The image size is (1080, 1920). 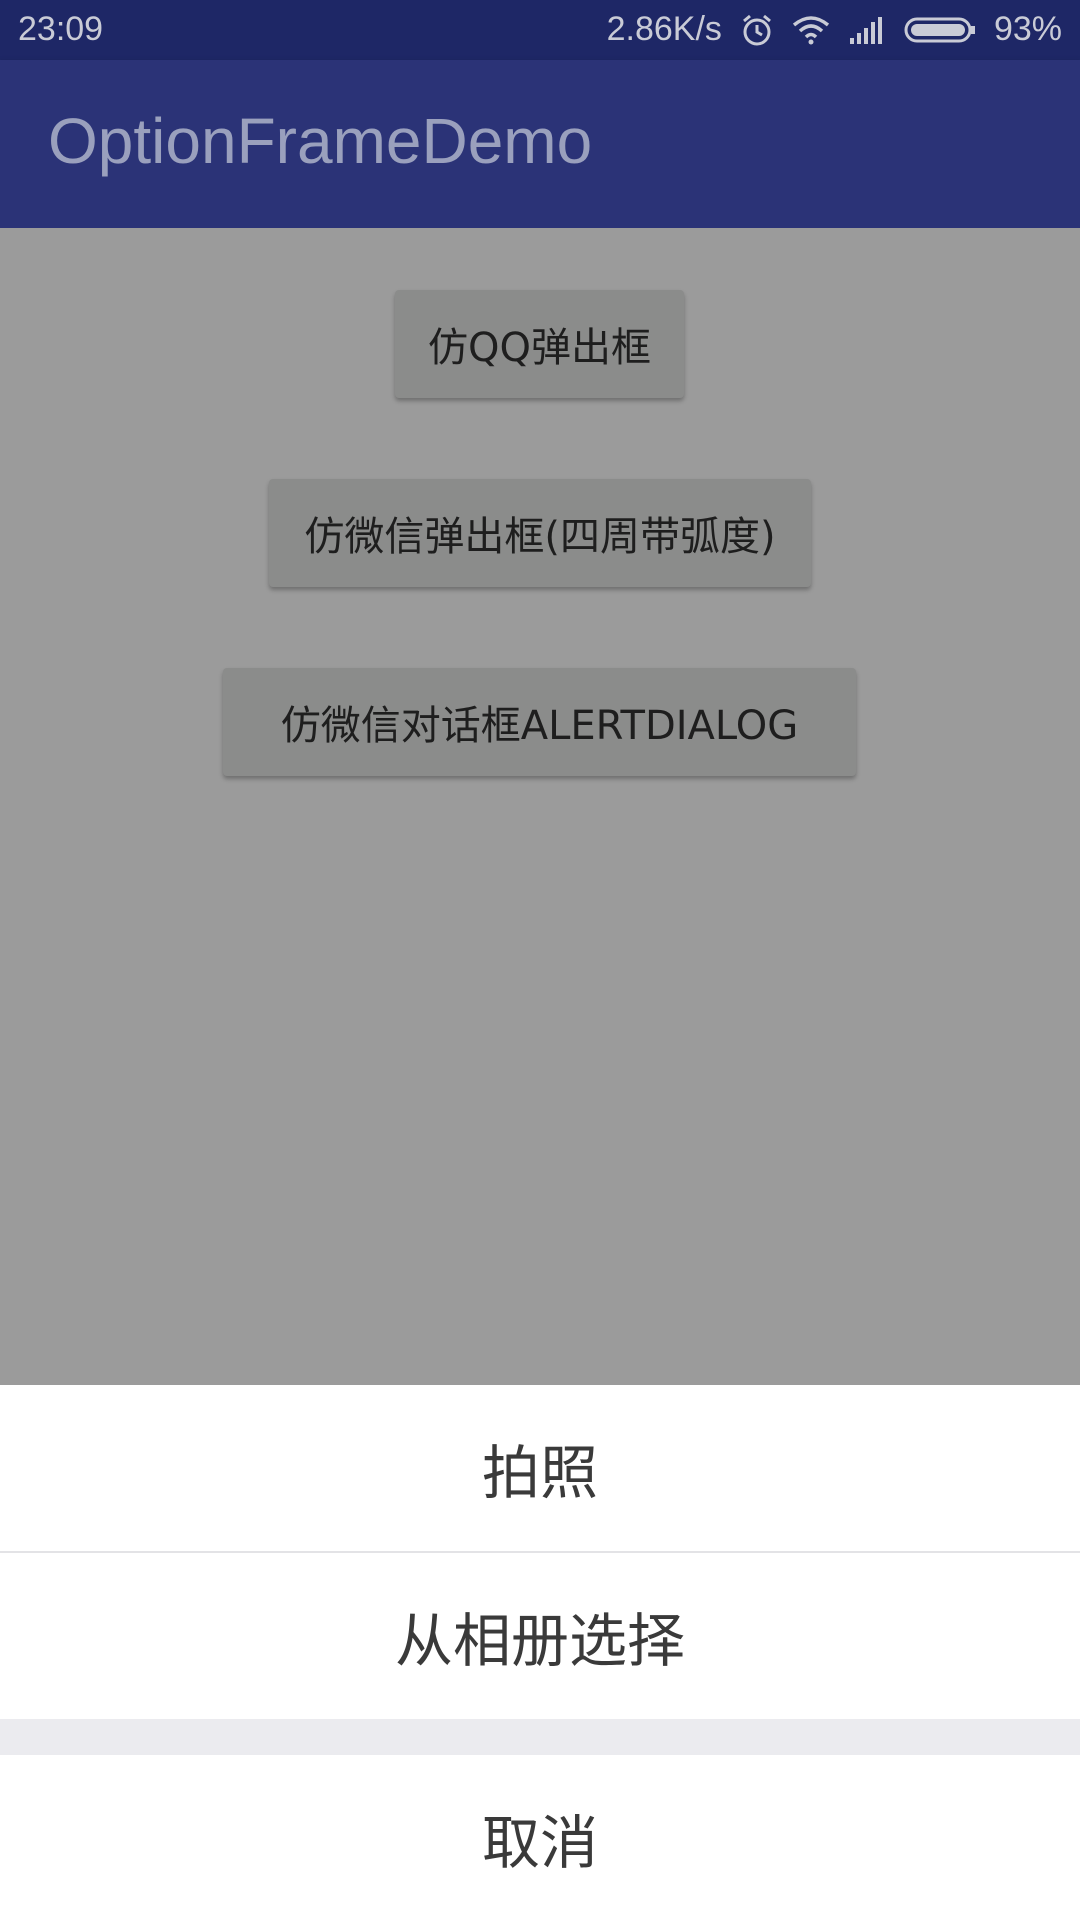 I want to click on status-bar: 23:09 2.86K/s 93%, so click(x=540, y=30).